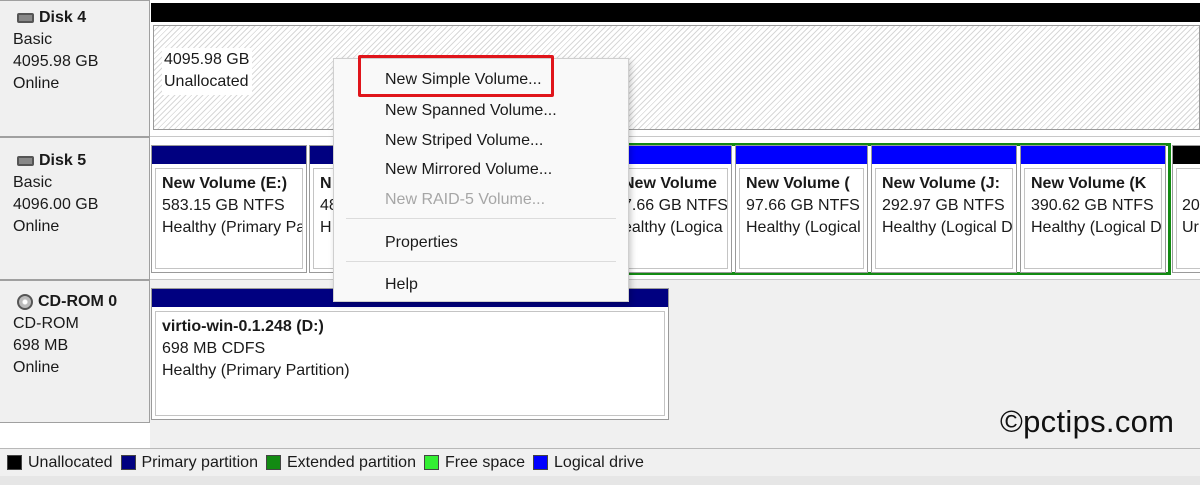  I want to click on status-strip, so click(600, 480).